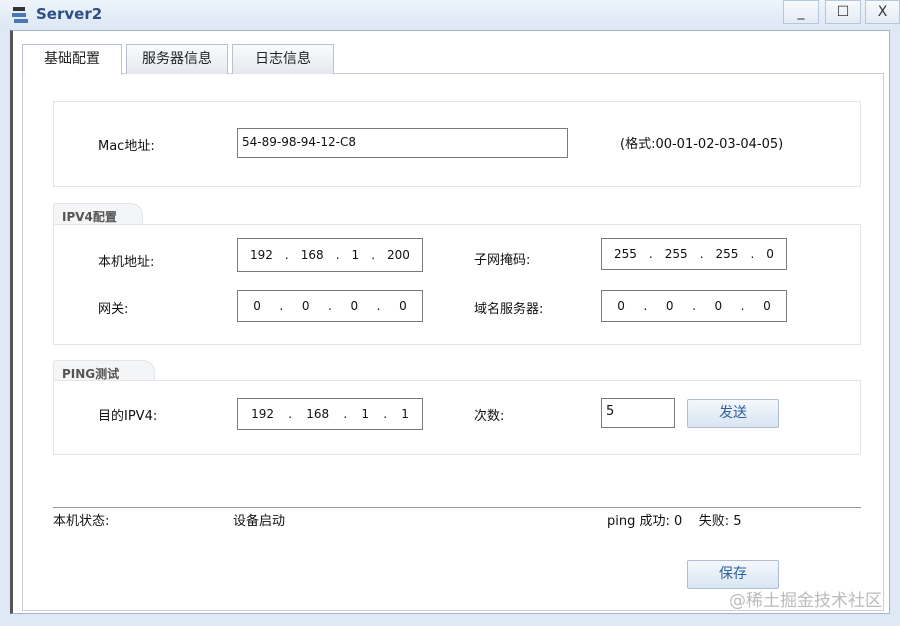 This screenshot has height=626, width=900. I want to click on ipv4-section-title: IPV4配置, so click(98, 214).